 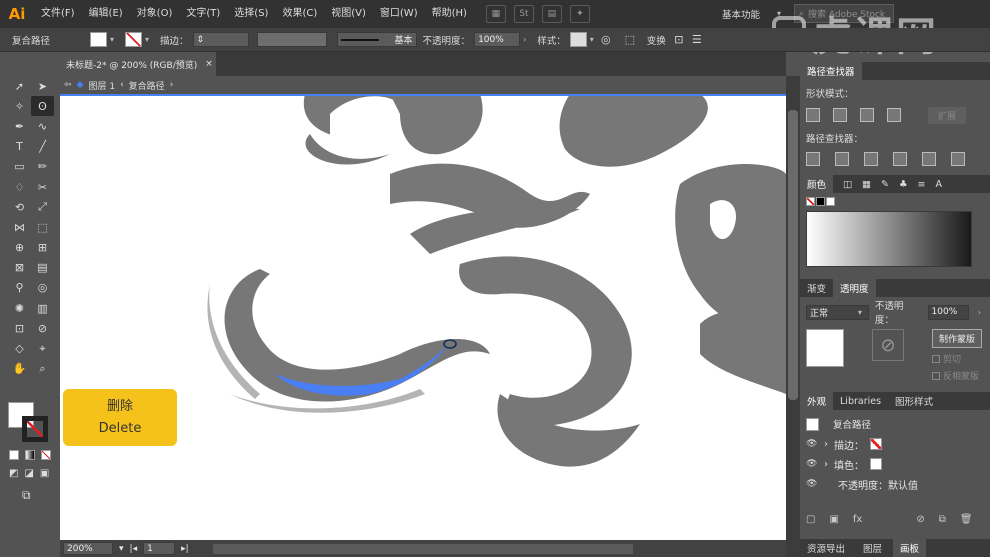 What do you see at coordinates (793, 255) in the screenshot?
I see `scrollbar-thumb` at bounding box center [793, 255].